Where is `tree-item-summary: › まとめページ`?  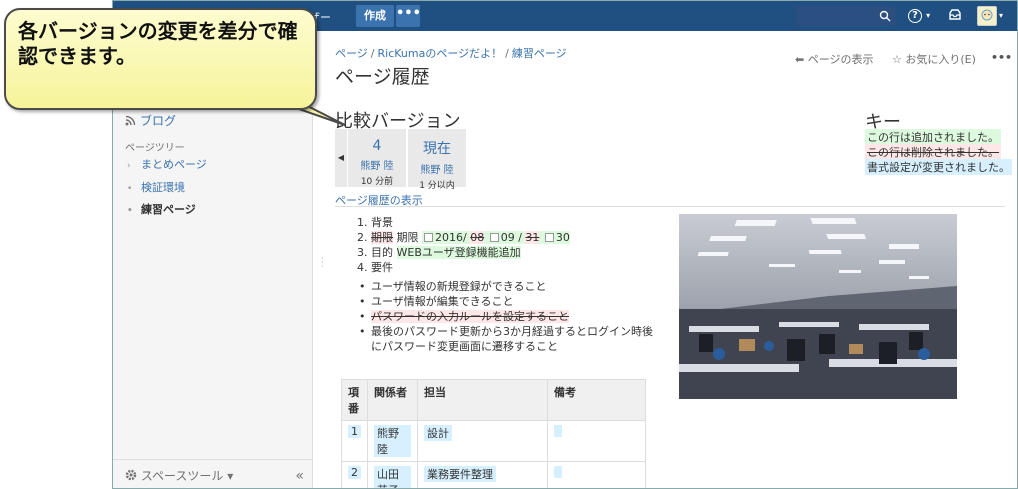
tree-item-summary: › まとめページ is located at coordinates (167, 164).